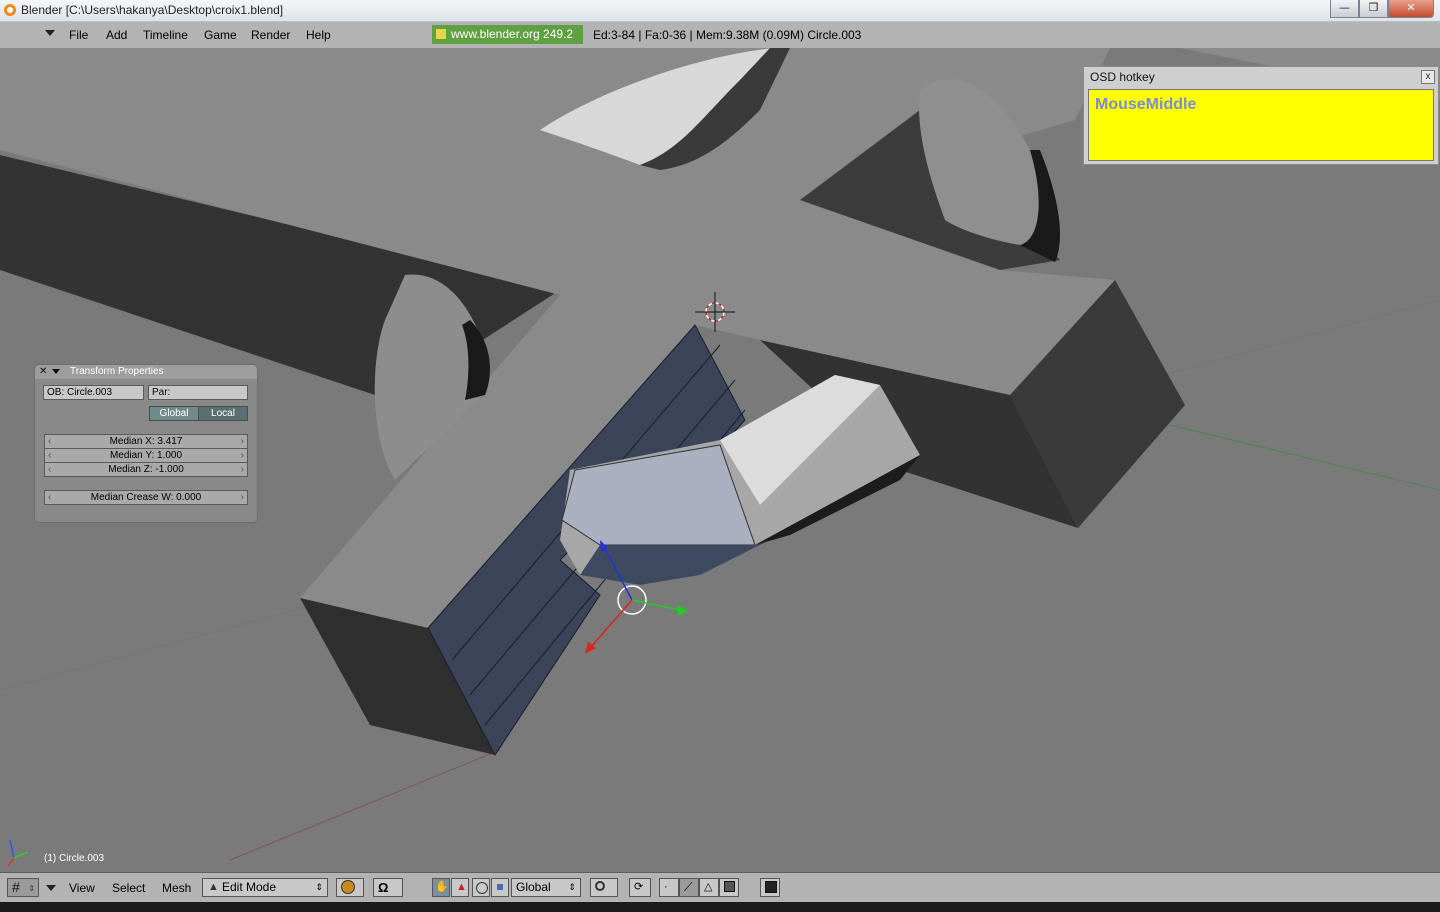 This screenshot has width=1440, height=912. What do you see at coordinates (383, 887) in the screenshot?
I see `magnet-icon: Ω` at bounding box center [383, 887].